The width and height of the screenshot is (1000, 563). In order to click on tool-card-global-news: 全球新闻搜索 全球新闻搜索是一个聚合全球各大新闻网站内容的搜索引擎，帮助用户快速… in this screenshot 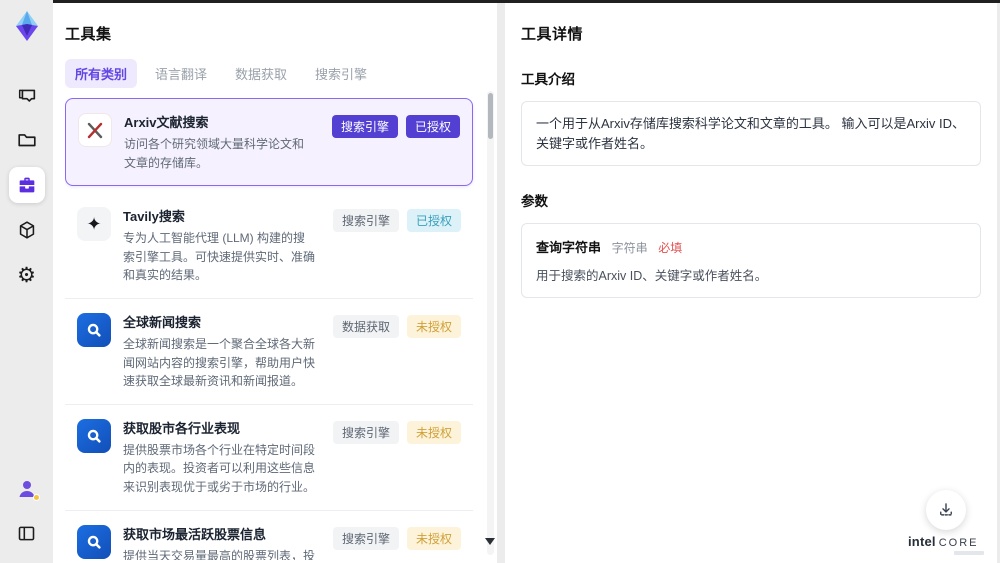, I will do `click(269, 351)`.